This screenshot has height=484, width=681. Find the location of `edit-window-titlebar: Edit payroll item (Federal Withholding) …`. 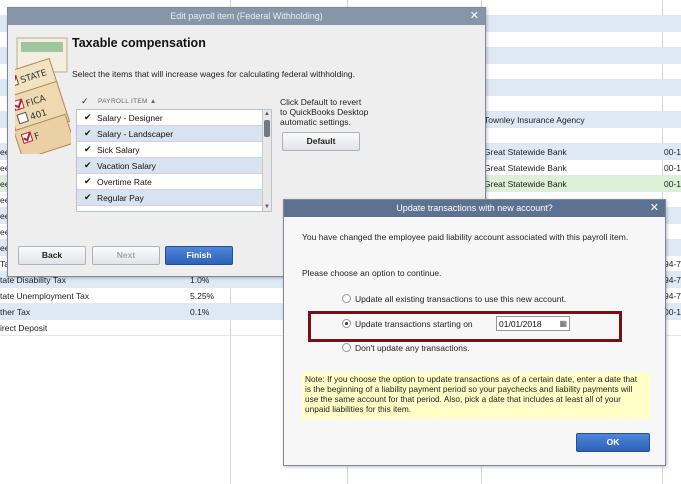

edit-window-titlebar: Edit payroll item (Federal Withholding) … is located at coordinates (246, 16).